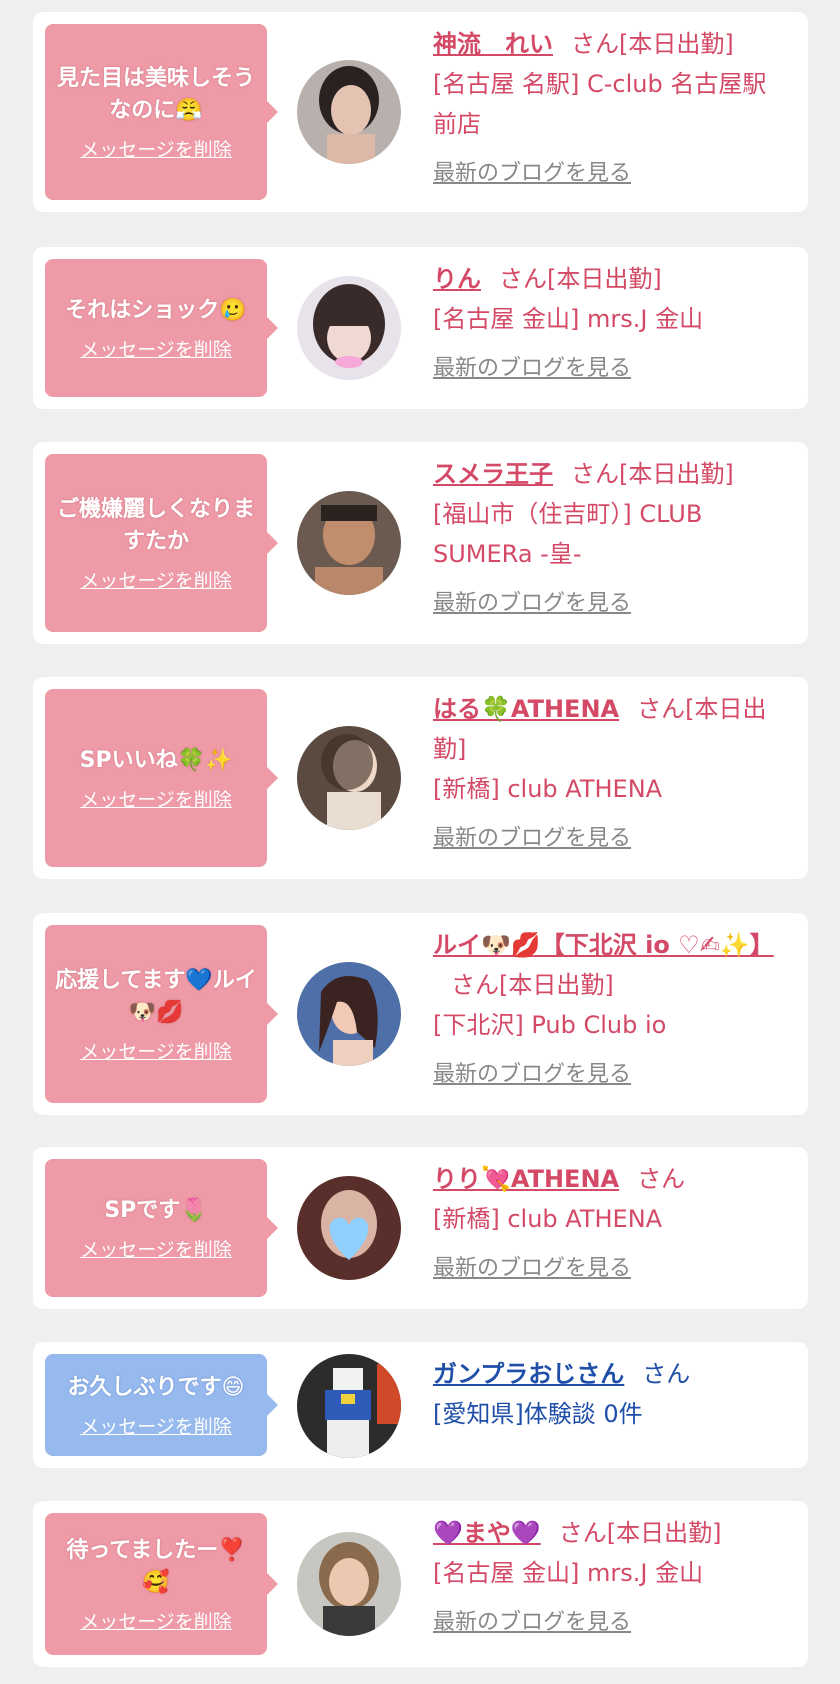  I want to click on user-status: さん, so click(666, 1374).